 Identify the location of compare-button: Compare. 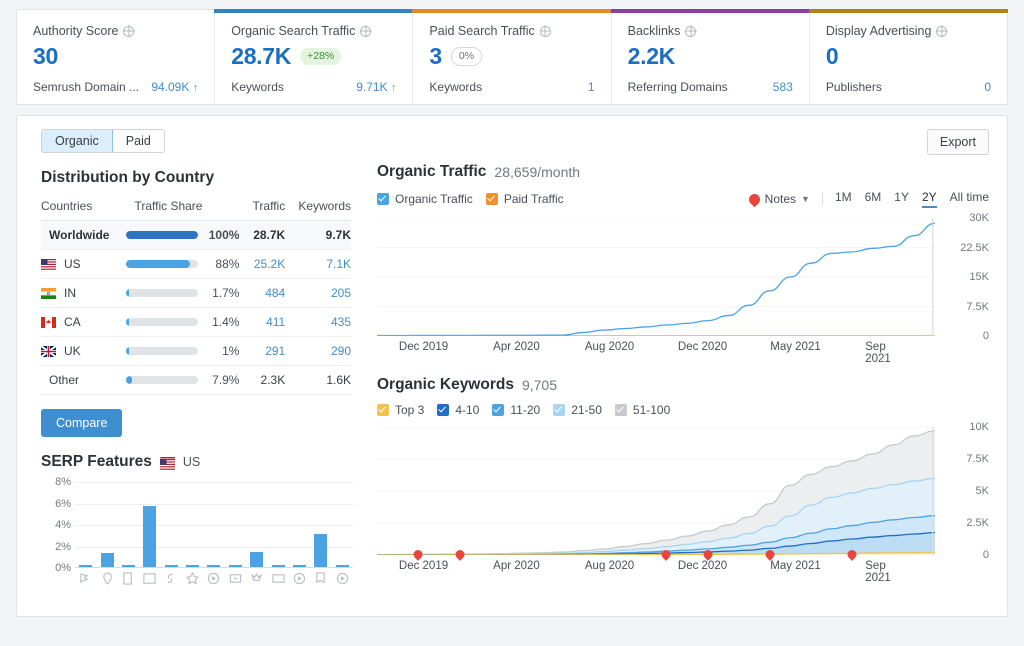
(82, 423).